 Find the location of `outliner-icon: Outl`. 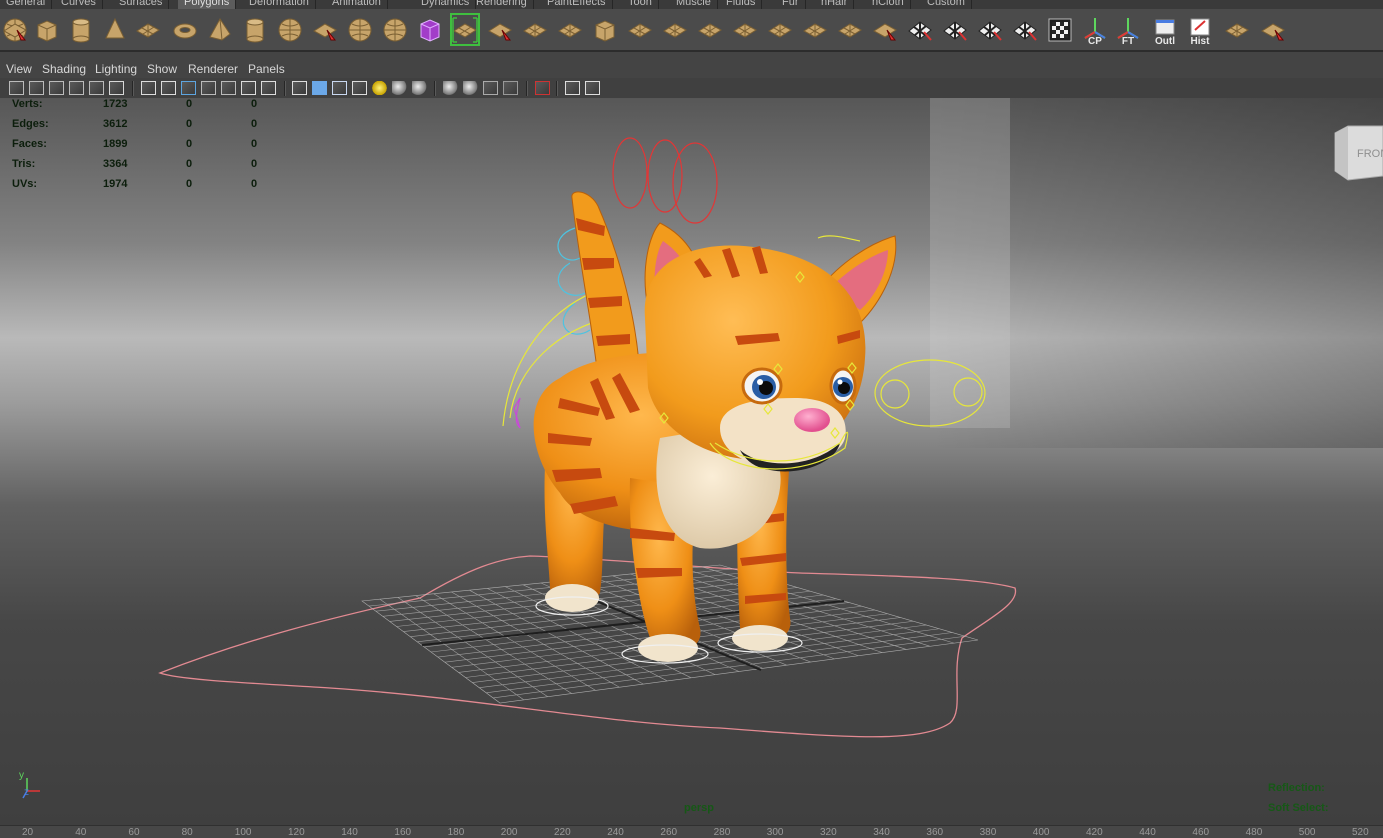

outliner-icon: Outl is located at coordinates (1165, 30).